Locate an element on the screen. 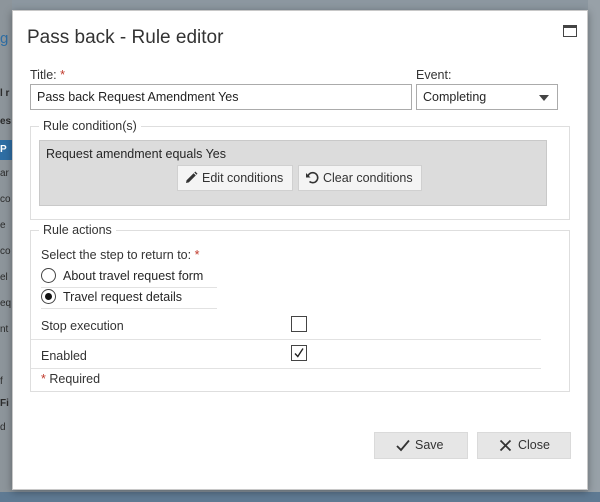 The height and width of the screenshot is (502, 600). radio-button-selected is located at coordinates (48, 296).